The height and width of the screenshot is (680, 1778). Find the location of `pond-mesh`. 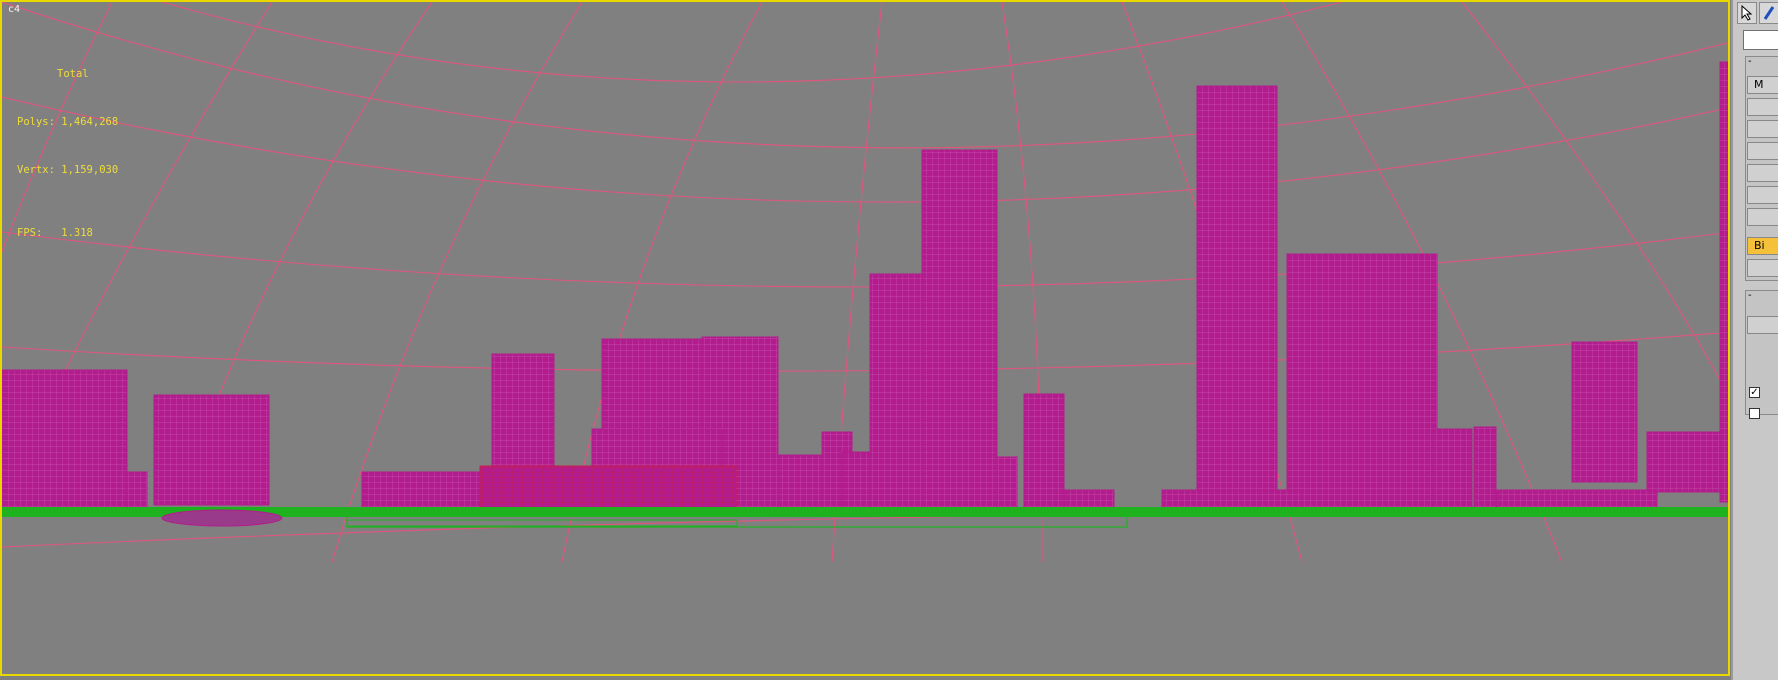

pond-mesh is located at coordinates (222, 518).